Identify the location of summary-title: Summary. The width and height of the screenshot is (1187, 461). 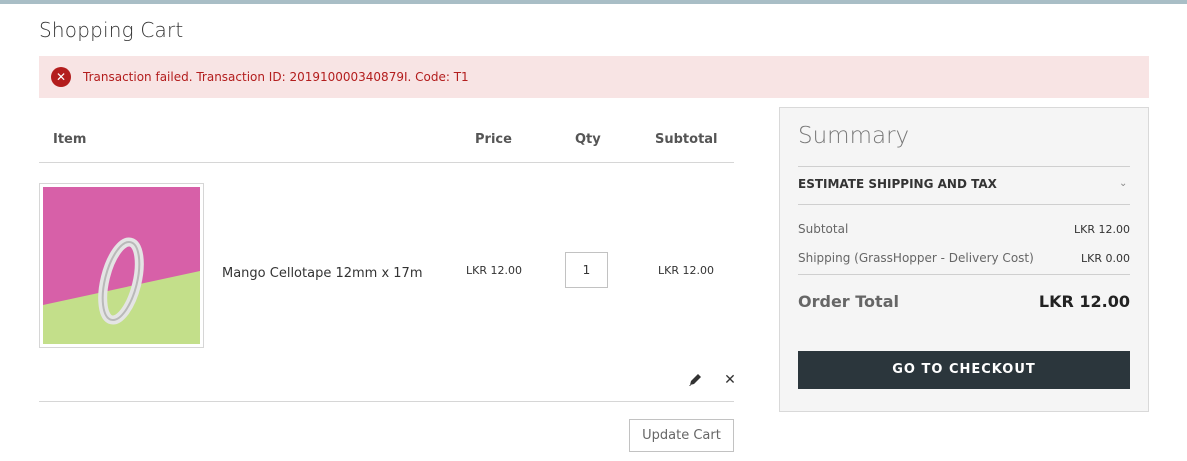
(854, 136).